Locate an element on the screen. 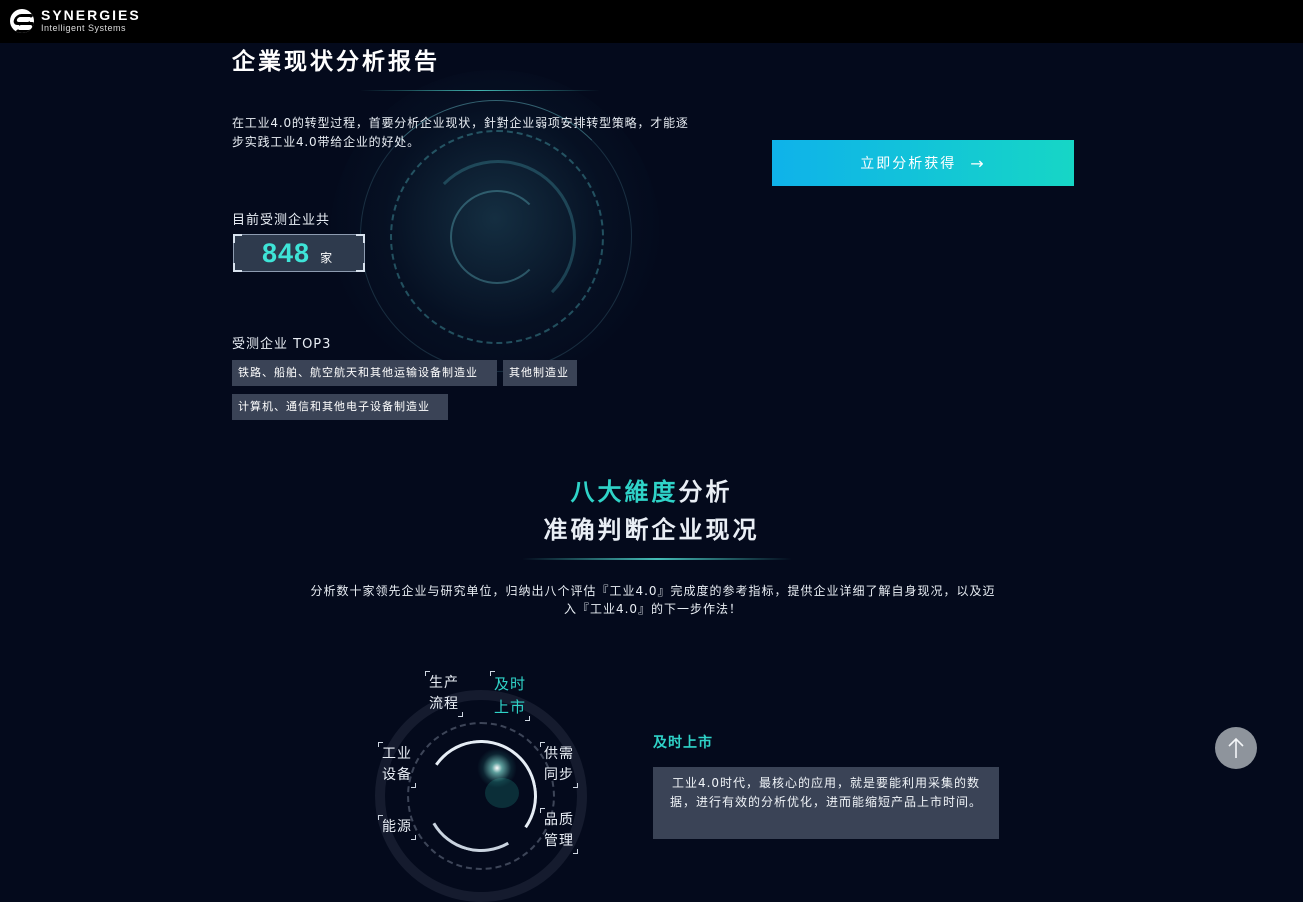 The height and width of the screenshot is (902, 1303). top-navigation-bar: SYNERGIES Intelligent Systems is located at coordinates (651, 21).